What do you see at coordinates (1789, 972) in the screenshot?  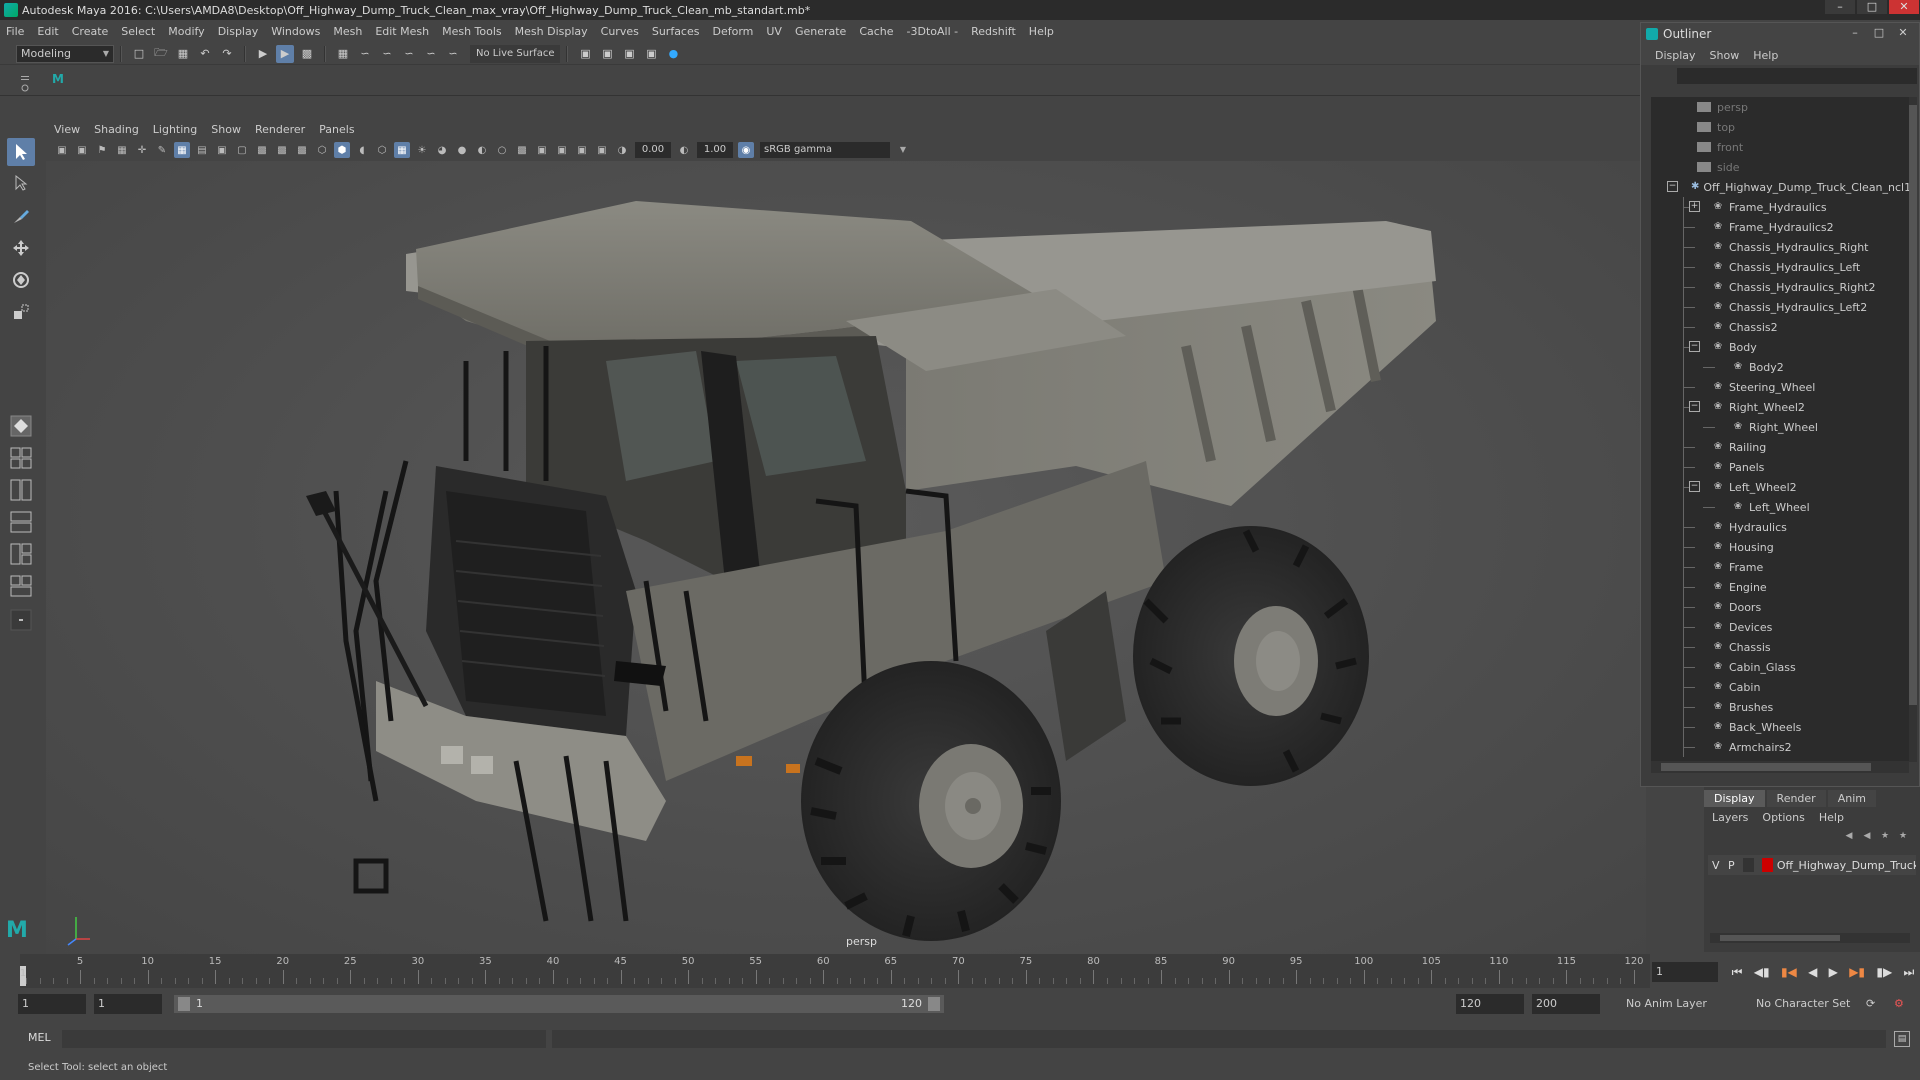 I see `step-back-key-icon: ▮◀` at bounding box center [1789, 972].